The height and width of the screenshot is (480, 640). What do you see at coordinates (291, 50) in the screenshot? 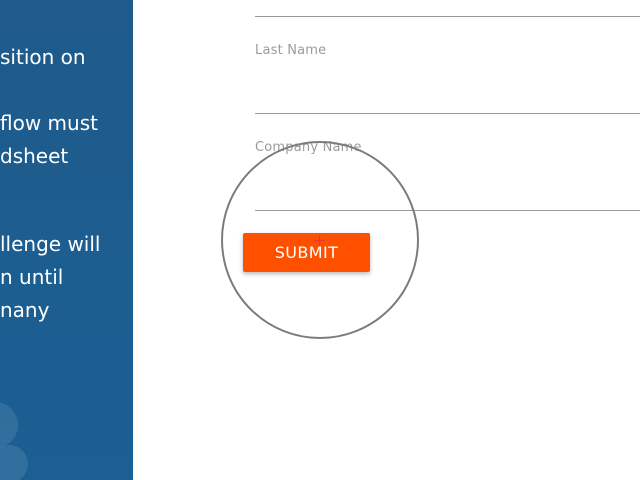
I see `last-name-label: Last Name` at bounding box center [291, 50].